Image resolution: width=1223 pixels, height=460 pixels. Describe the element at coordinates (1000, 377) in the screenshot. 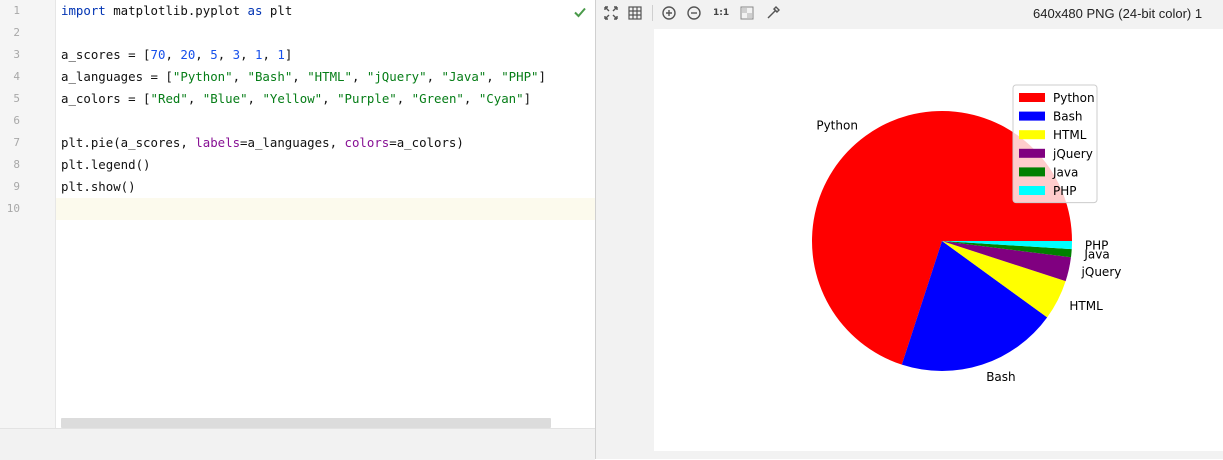

I see `pie-label-bash: Bash` at that location.